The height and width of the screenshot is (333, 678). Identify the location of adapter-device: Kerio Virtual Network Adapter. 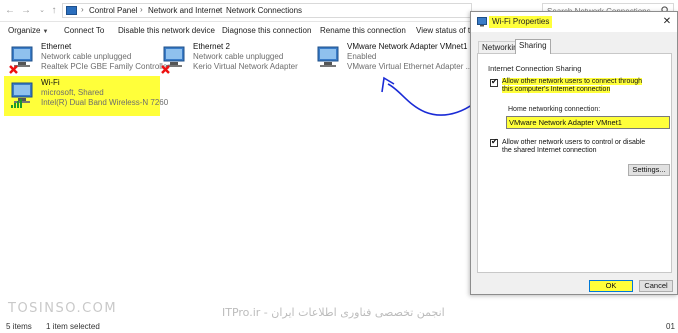
(245, 66).